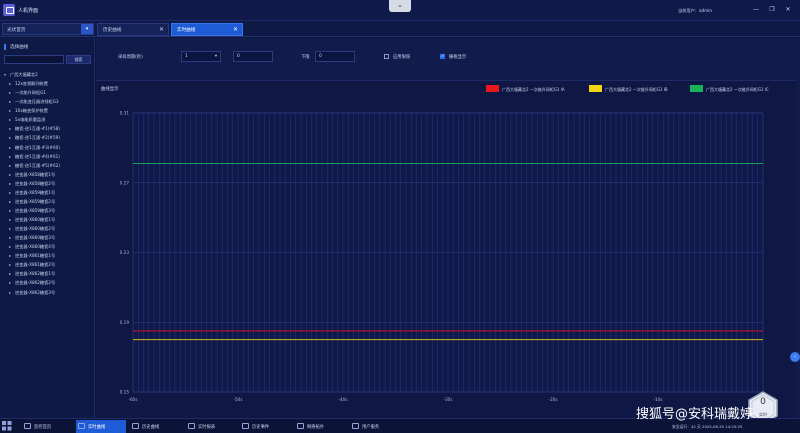 The image size is (800, 433). I want to click on tree-item-label: 逆变器-X860糖瓷2号, so click(35, 229).